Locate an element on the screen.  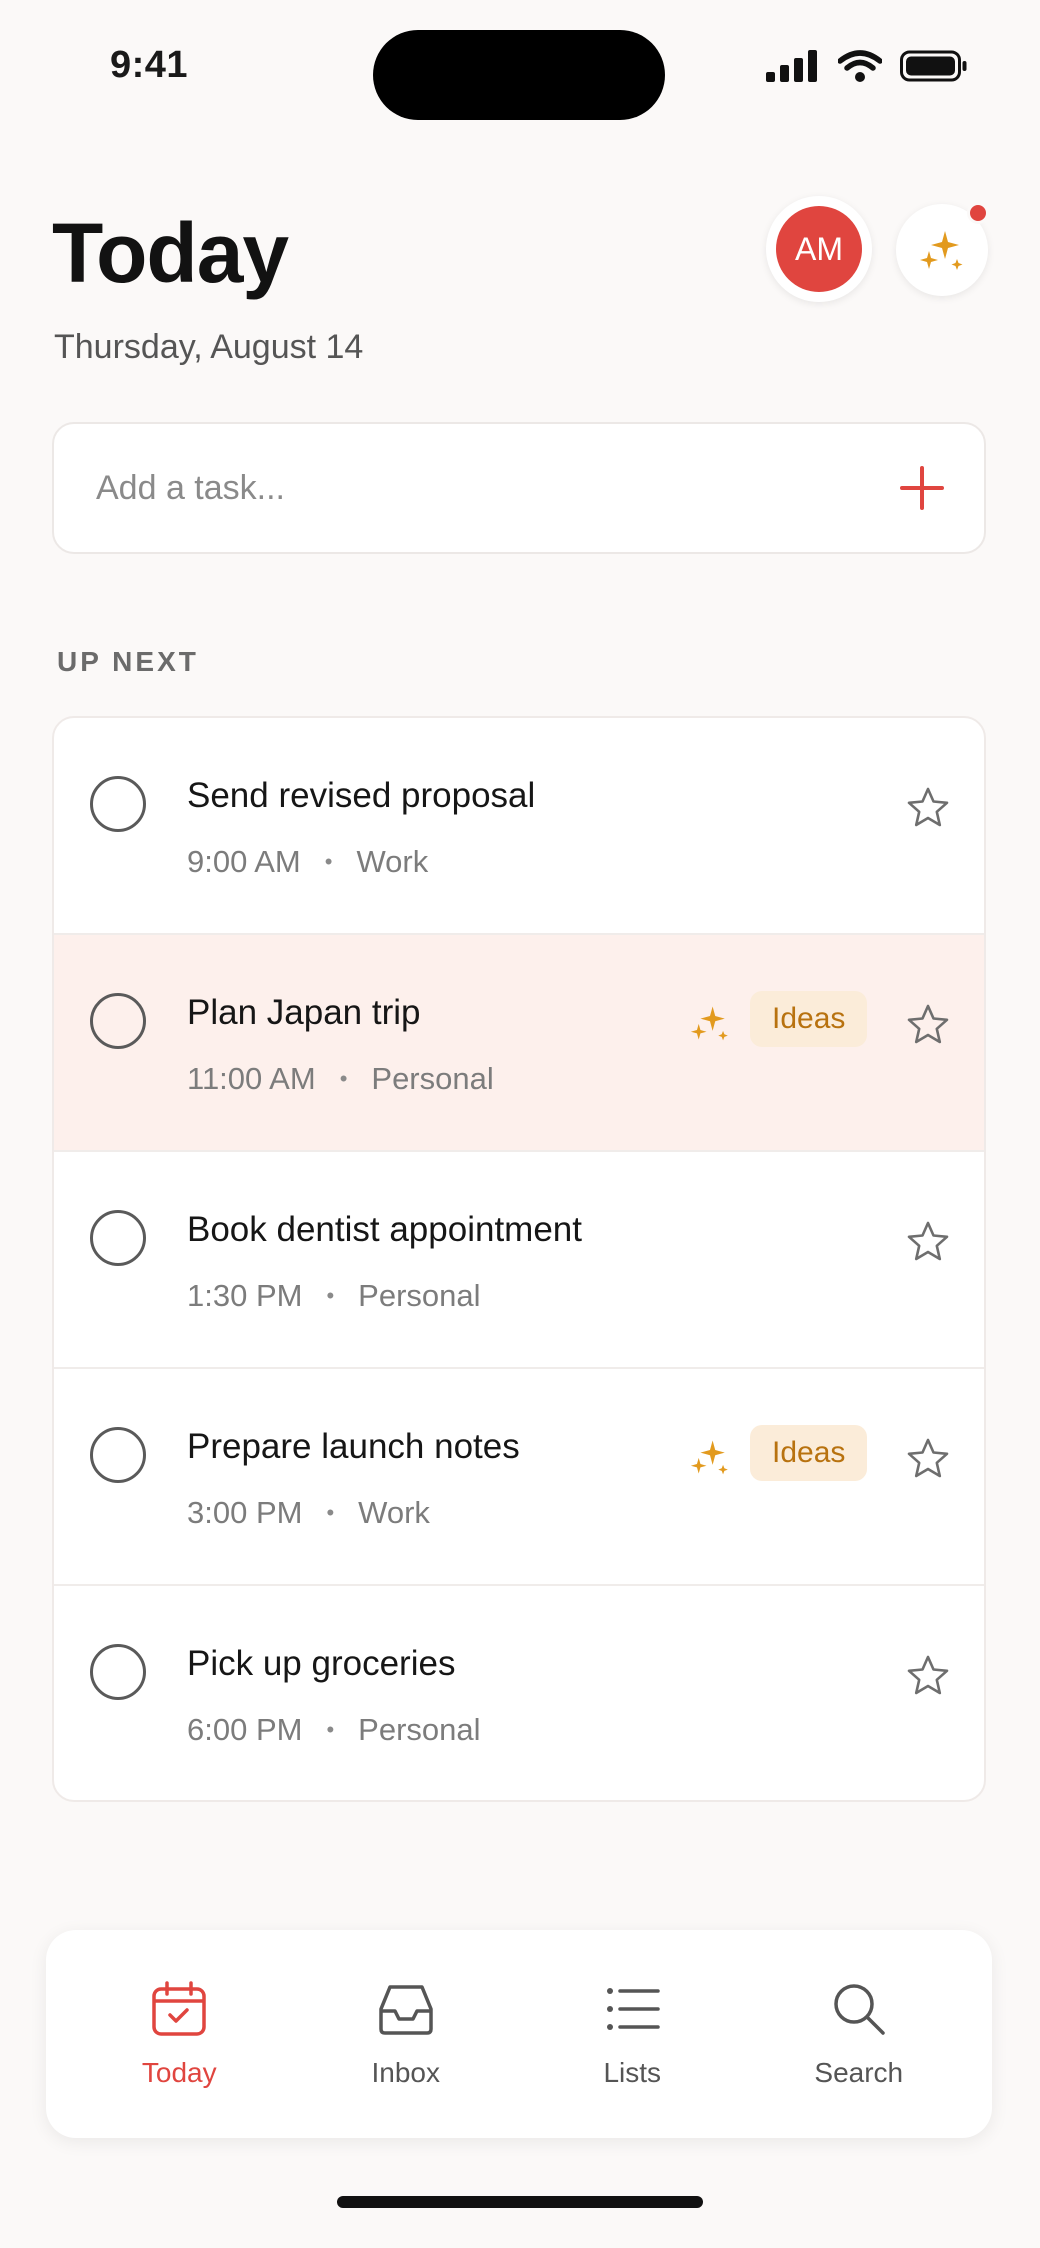
battery-icon is located at coordinates (933, 66).